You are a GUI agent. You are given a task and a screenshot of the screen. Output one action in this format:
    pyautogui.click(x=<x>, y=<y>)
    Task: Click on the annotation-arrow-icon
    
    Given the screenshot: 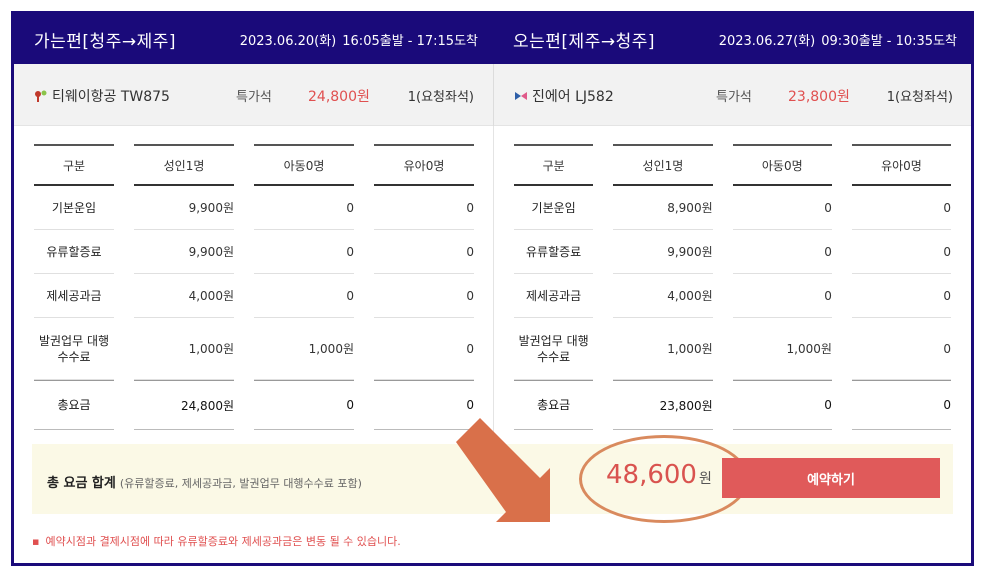 What is the action you would take?
    pyautogui.click(x=503, y=470)
    